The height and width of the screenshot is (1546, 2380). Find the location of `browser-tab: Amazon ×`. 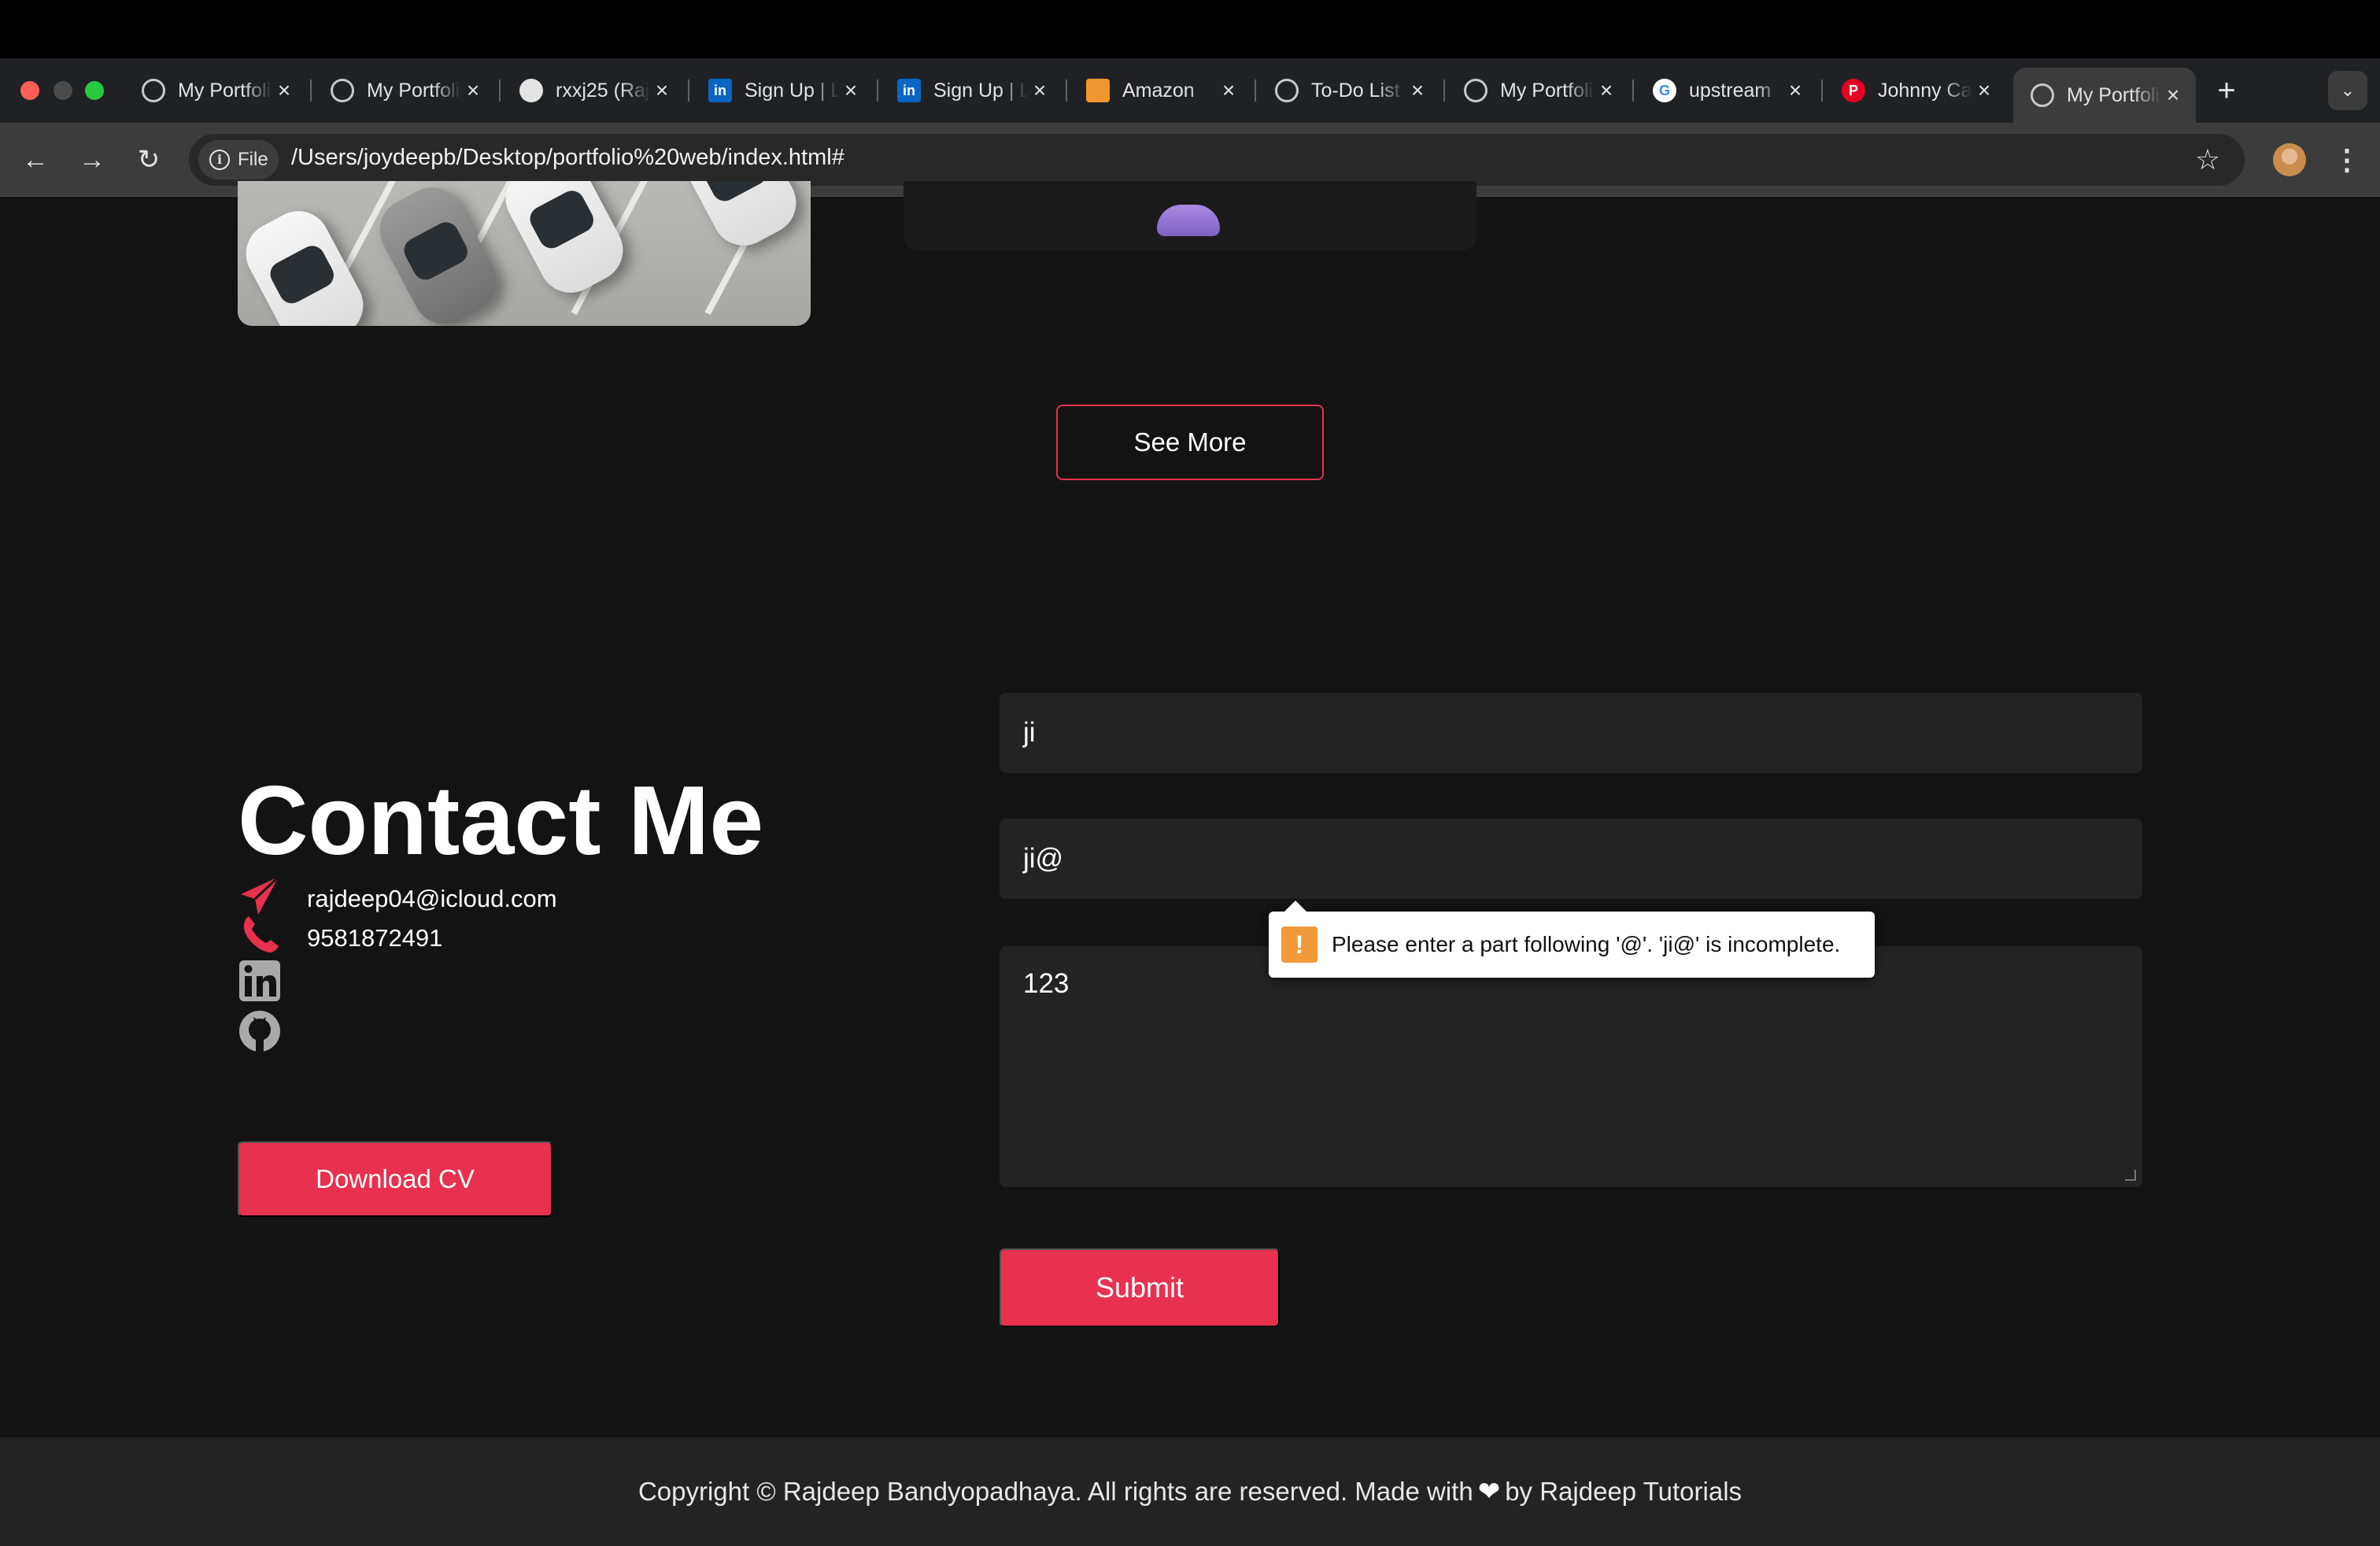

browser-tab: Amazon × is located at coordinates (1160, 90).